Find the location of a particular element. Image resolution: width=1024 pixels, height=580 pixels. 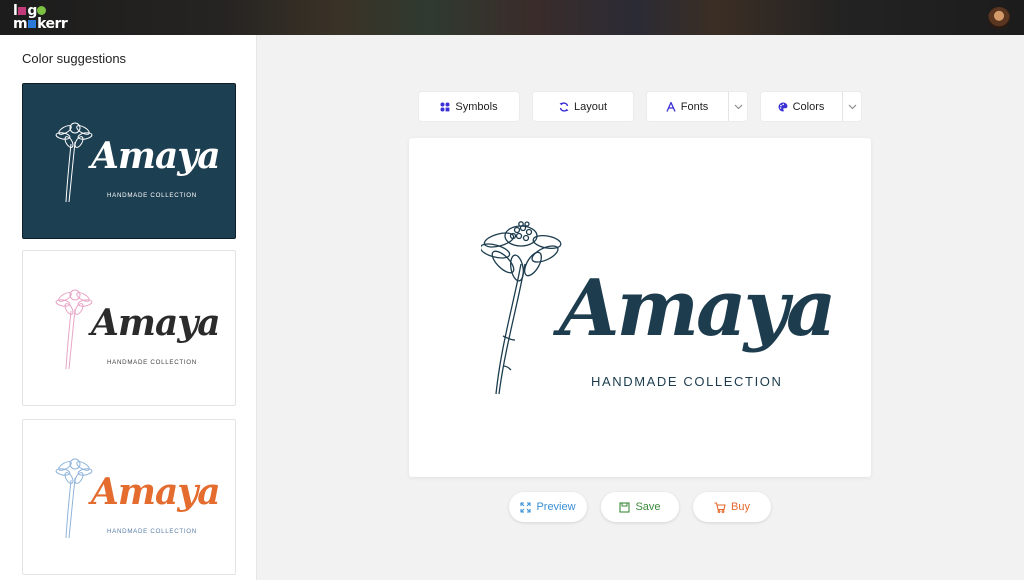

colors-split-button: Colors is located at coordinates (811, 106).